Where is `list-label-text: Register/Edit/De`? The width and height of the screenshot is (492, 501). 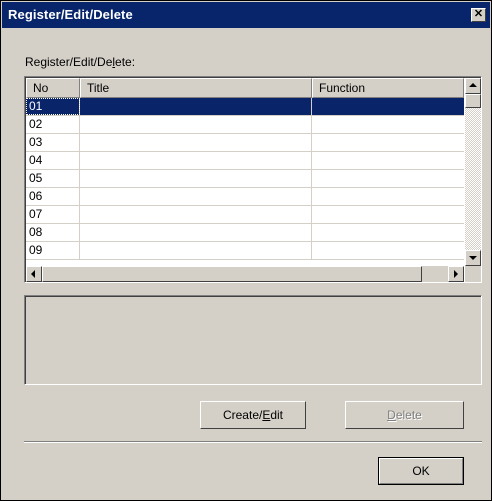 list-label-text: Register/Edit/De is located at coordinates (69, 62).